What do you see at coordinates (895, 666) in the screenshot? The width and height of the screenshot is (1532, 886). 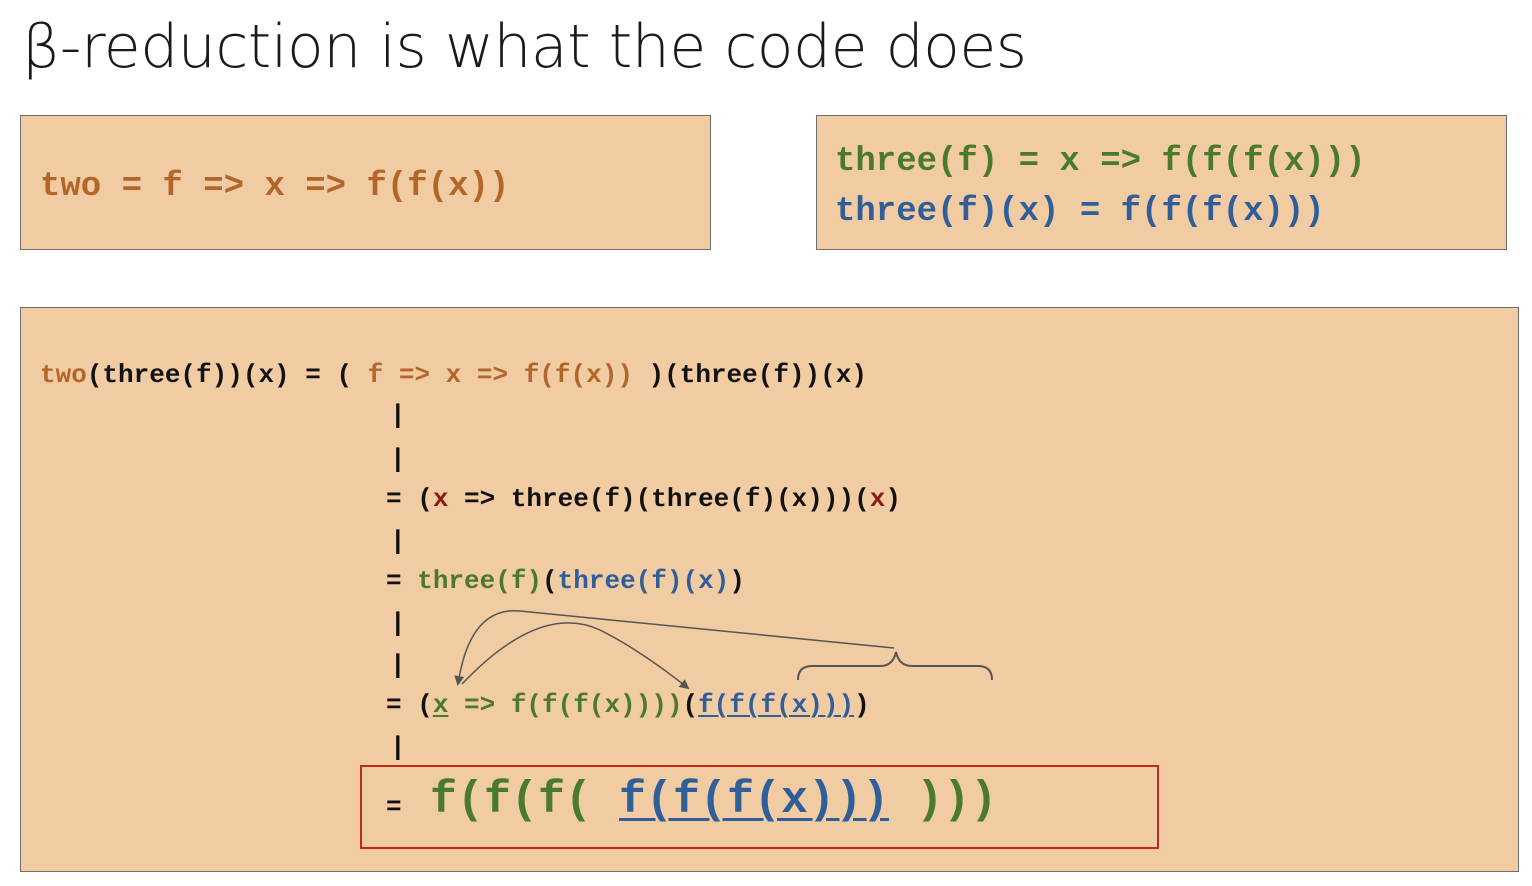 I see `argument-brace` at bounding box center [895, 666].